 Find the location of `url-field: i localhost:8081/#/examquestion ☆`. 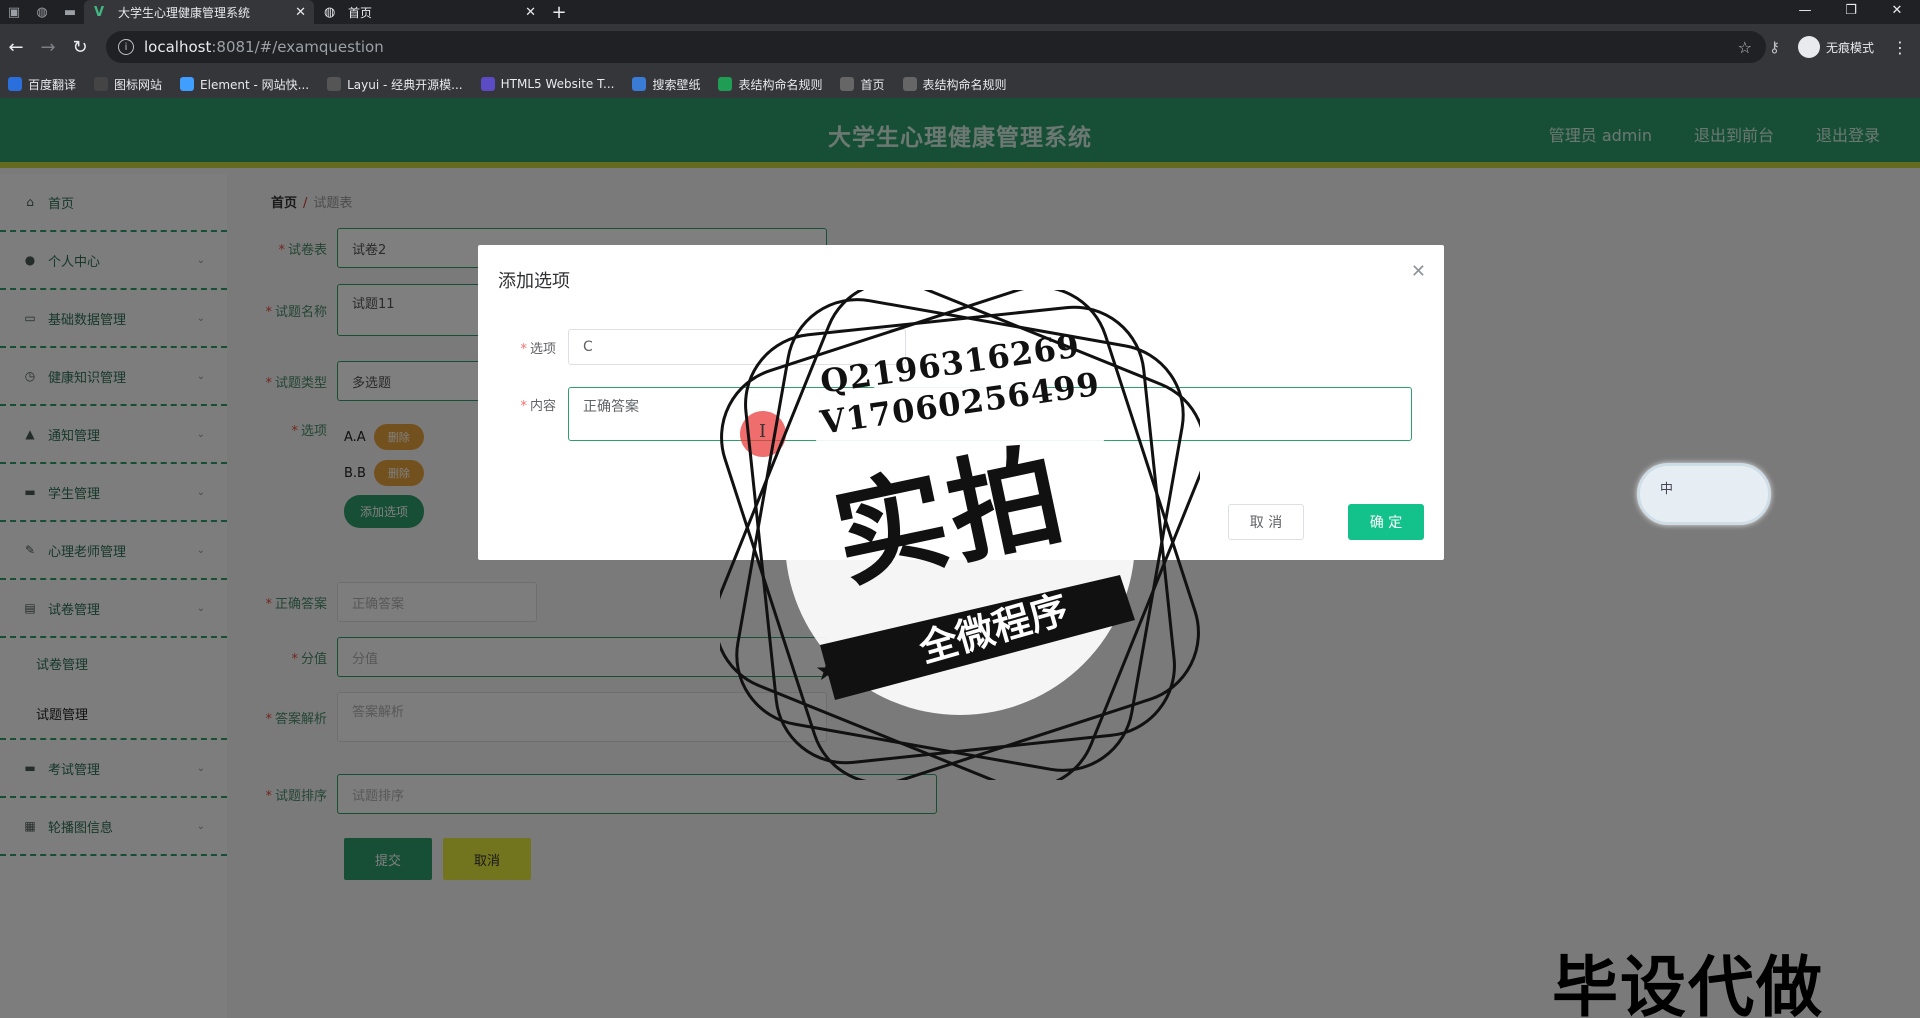

url-field: i localhost:8081/#/examquestion ☆ is located at coordinates (936, 47).